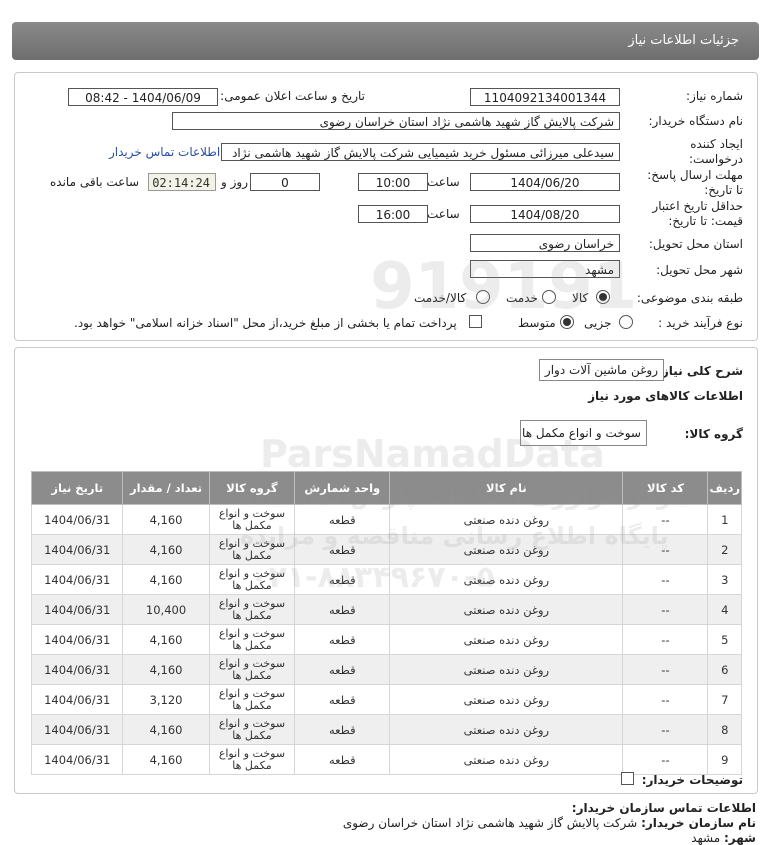 The image size is (770, 845). I want to click on footer-city-label: شهر:, so click(740, 838).